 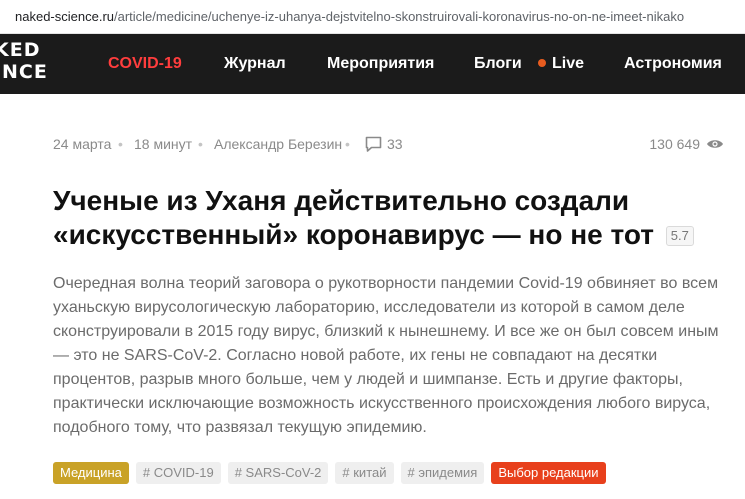 What do you see at coordinates (395, 144) in the screenshot?
I see `comments-count: 33` at bounding box center [395, 144].